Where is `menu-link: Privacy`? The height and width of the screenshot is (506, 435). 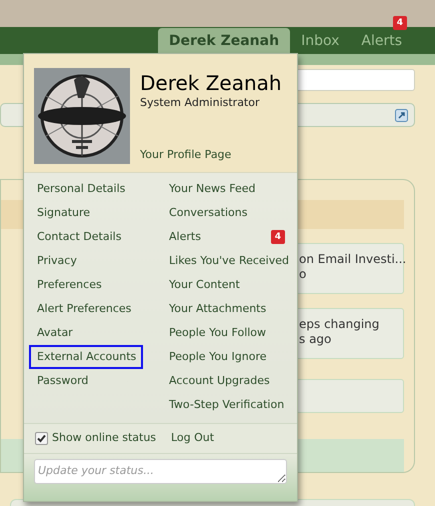
menu-link: Privacy is located at coordinates (93, 261).